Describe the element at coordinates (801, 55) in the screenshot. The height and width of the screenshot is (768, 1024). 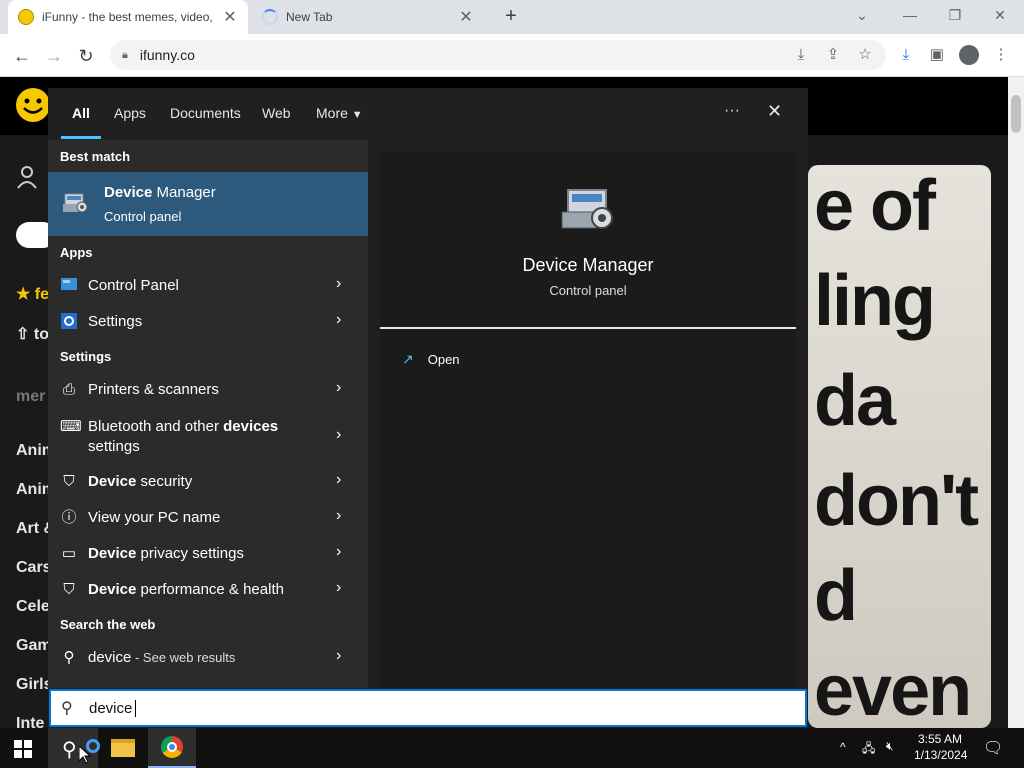
I see `install-app-icon: ⤓` at that location.